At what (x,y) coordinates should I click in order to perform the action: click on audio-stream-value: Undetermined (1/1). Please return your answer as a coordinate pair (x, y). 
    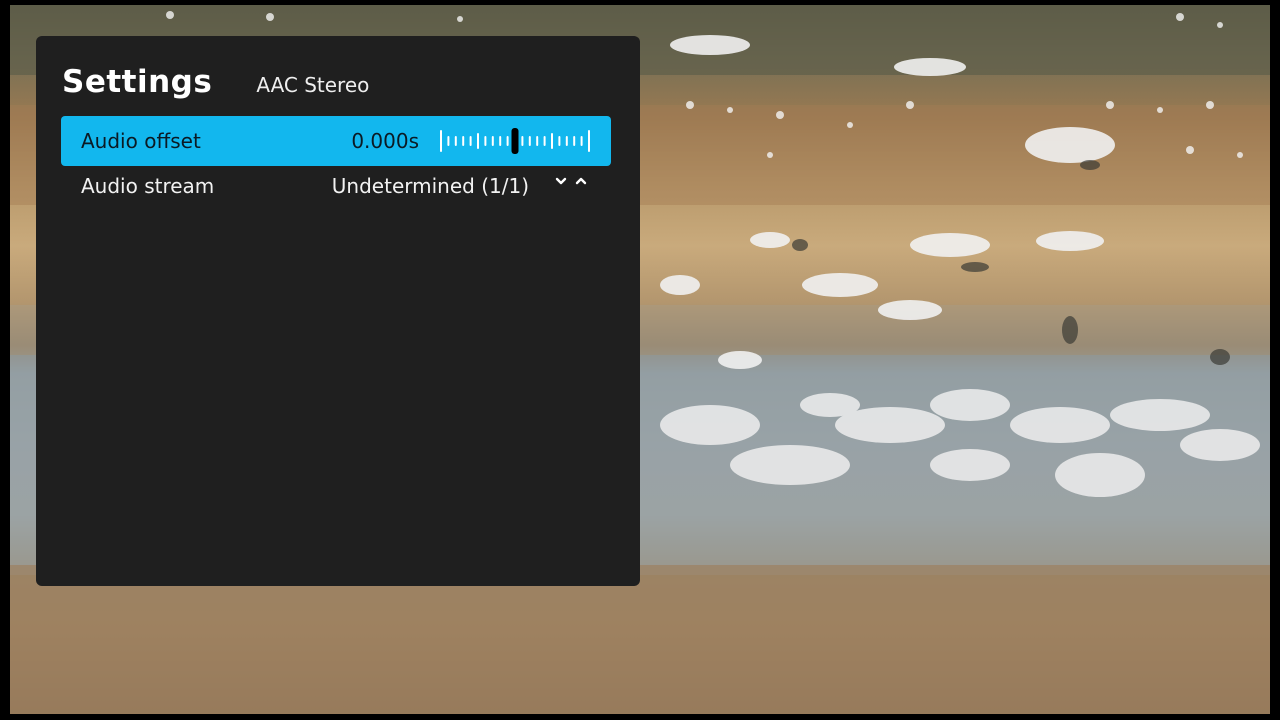
    Looking at the image, I should click on (430, 186).